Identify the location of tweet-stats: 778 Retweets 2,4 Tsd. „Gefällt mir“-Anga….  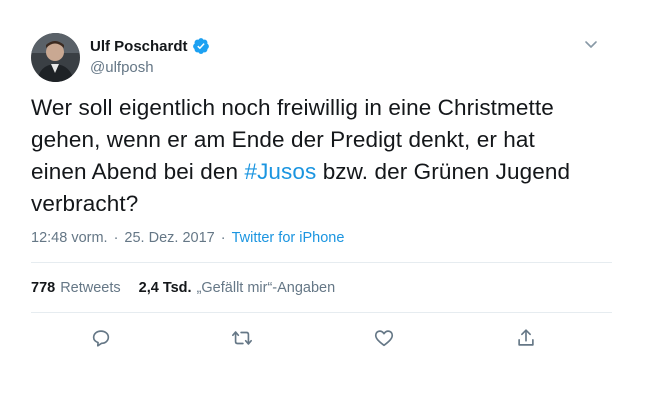
(192, 288).